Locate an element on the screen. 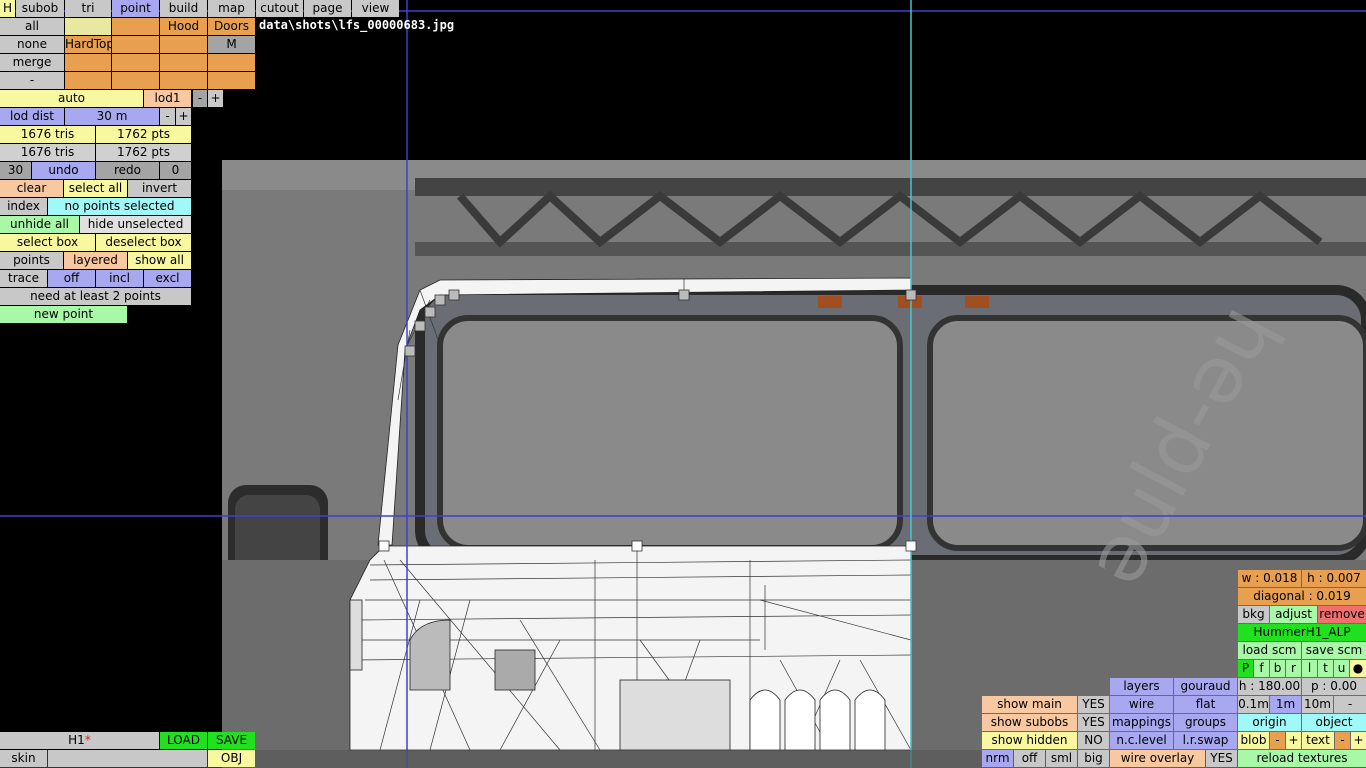  step-1m-button: 1m is located at coordinates (1285, 704).